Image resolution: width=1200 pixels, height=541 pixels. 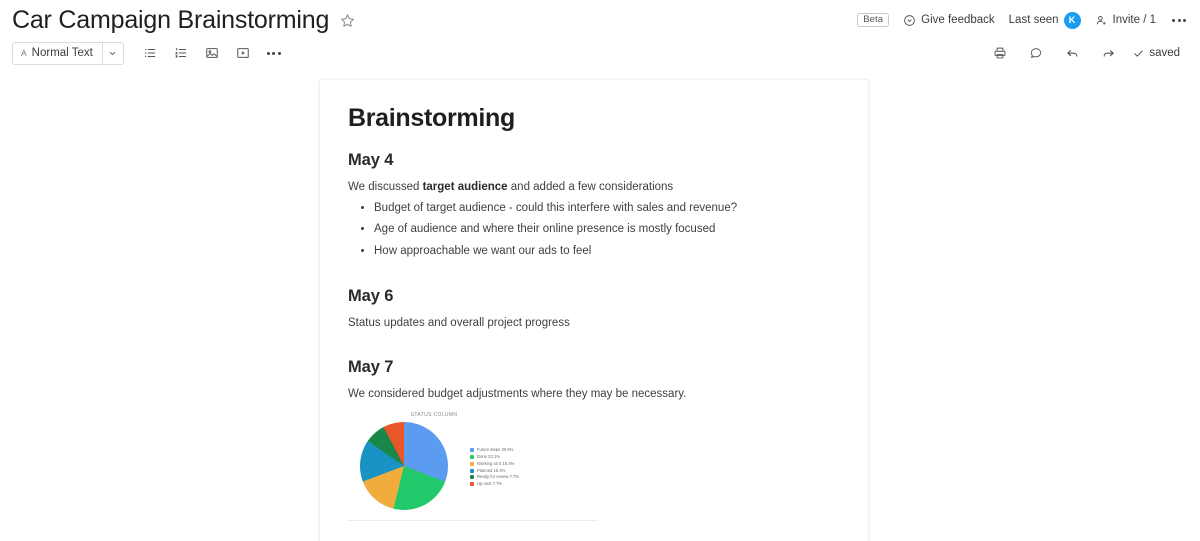 I want to click on list-item: How approachable we want our ads to feel, so click(x=601, y=251).